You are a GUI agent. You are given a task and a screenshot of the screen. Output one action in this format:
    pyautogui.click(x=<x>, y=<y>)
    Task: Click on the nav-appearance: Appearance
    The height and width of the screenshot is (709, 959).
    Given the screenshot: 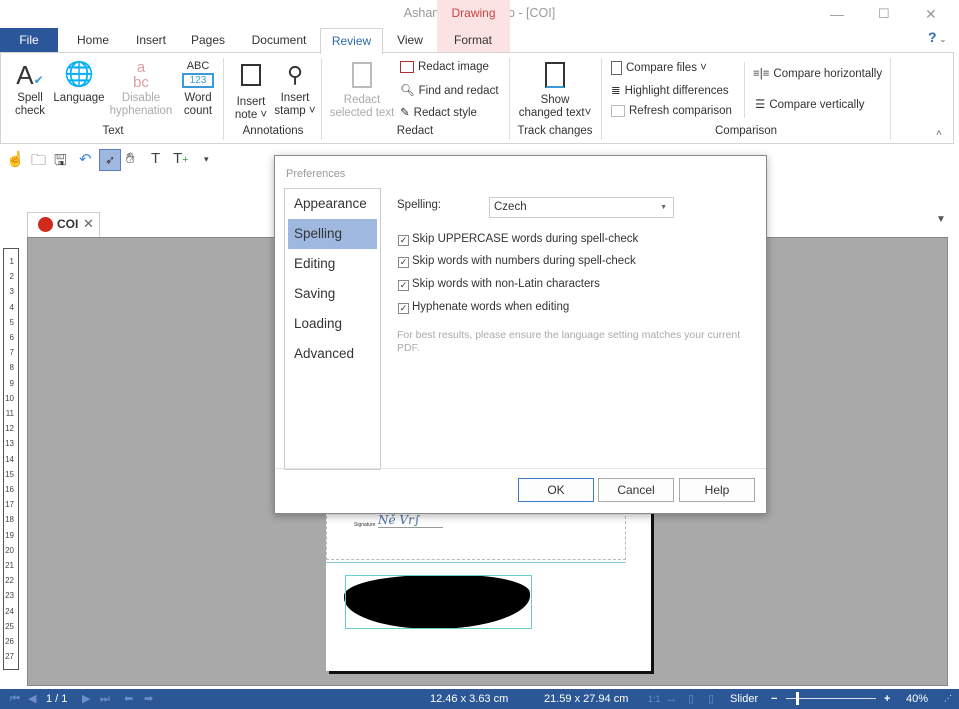 What is the action you would take?
    pyautogui.click(x=332, y=204)
    